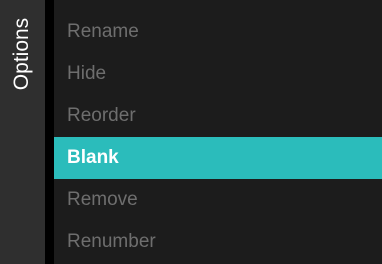 Image resolution: width=382 pixels, height=264 pixels. What do you see at coordinates (218, 32) in the screenshot?
I see `menu-item-rename: Rename` at bounding box center [218, 32].